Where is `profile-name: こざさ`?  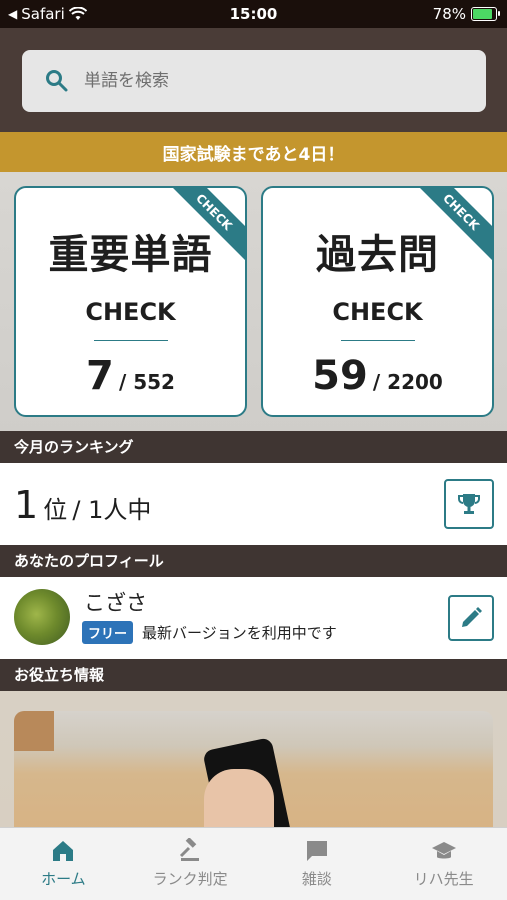 profile-name: こざさ is located at coordinates (115, 603).